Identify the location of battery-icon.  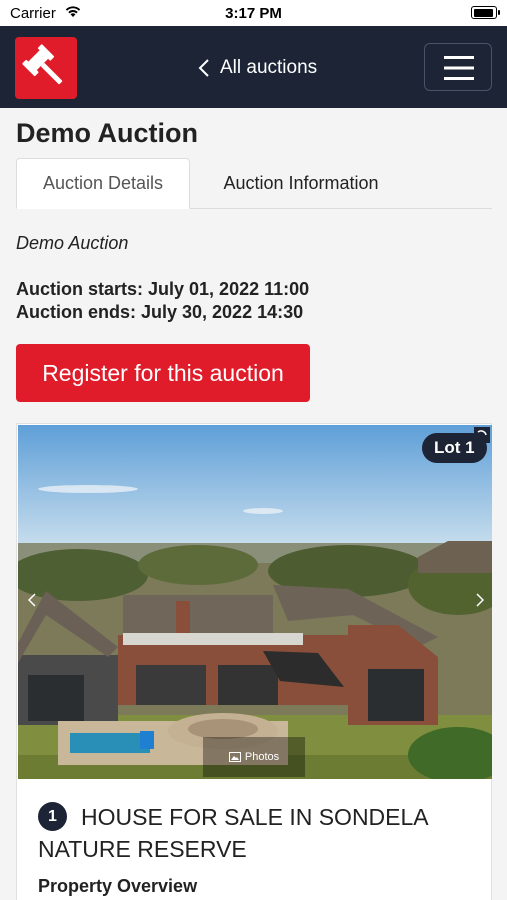
(485, 12).